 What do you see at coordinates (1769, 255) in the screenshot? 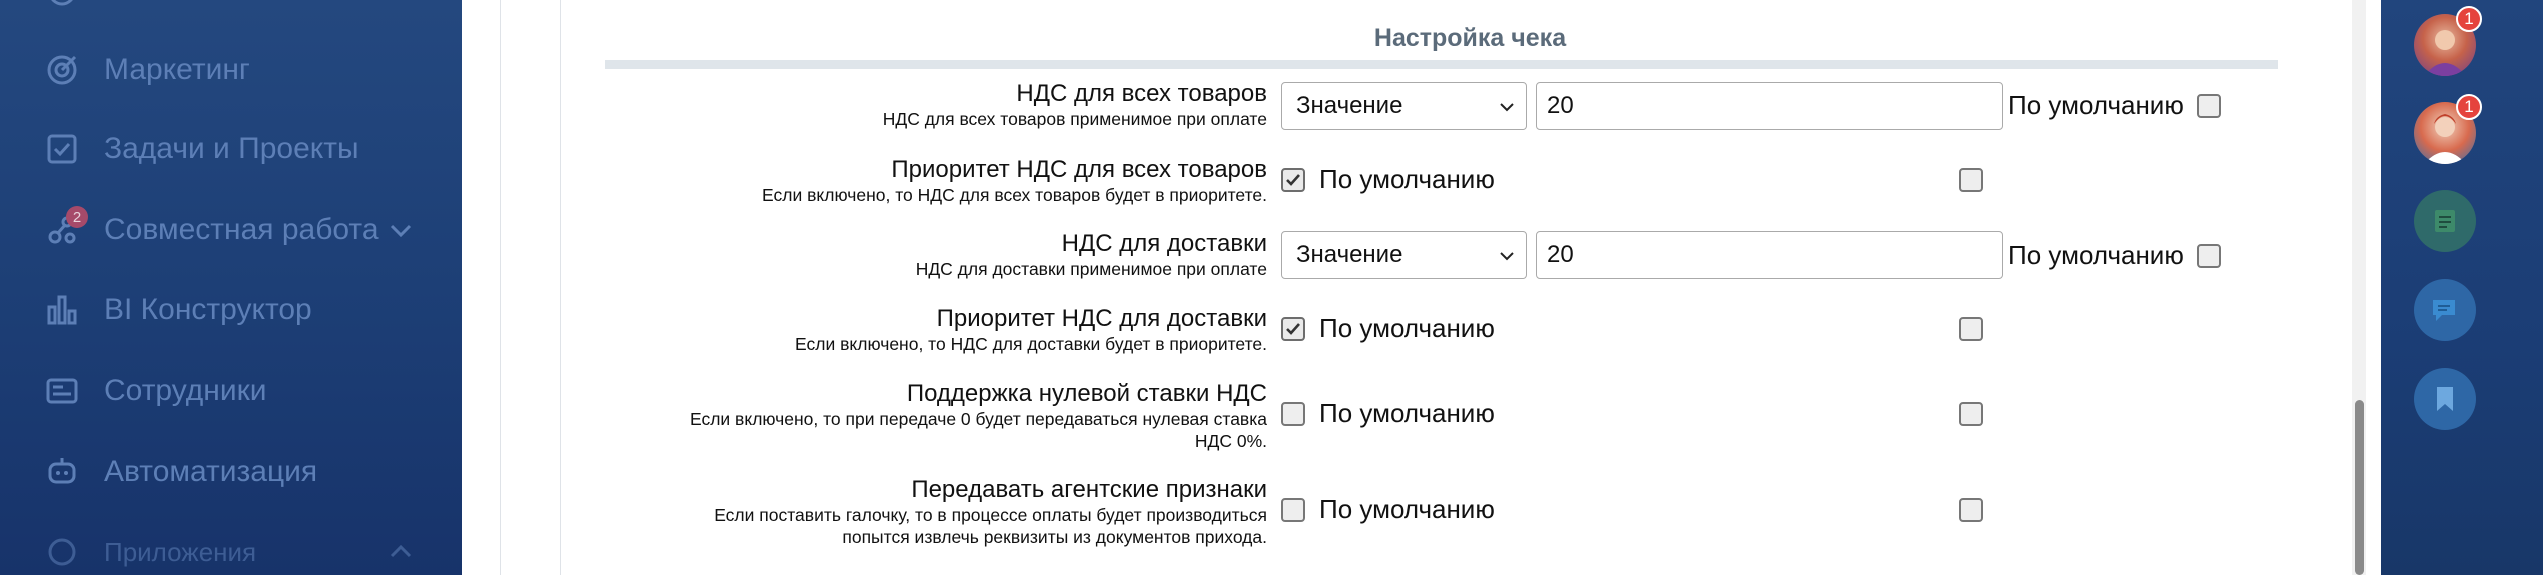
I see `vat-delivery-input: 20` at bounding box center [1769, 255].